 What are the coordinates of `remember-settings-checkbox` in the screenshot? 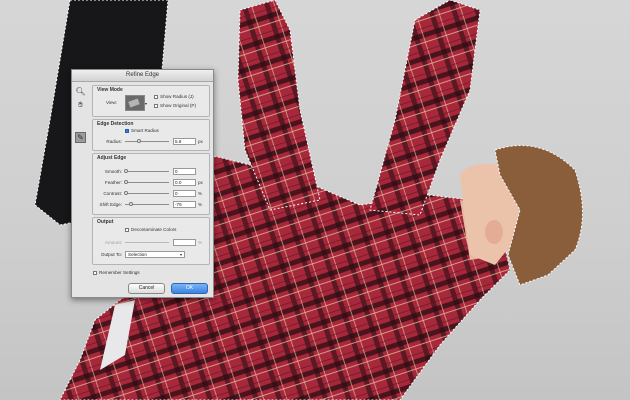 It's located at (95, 272).